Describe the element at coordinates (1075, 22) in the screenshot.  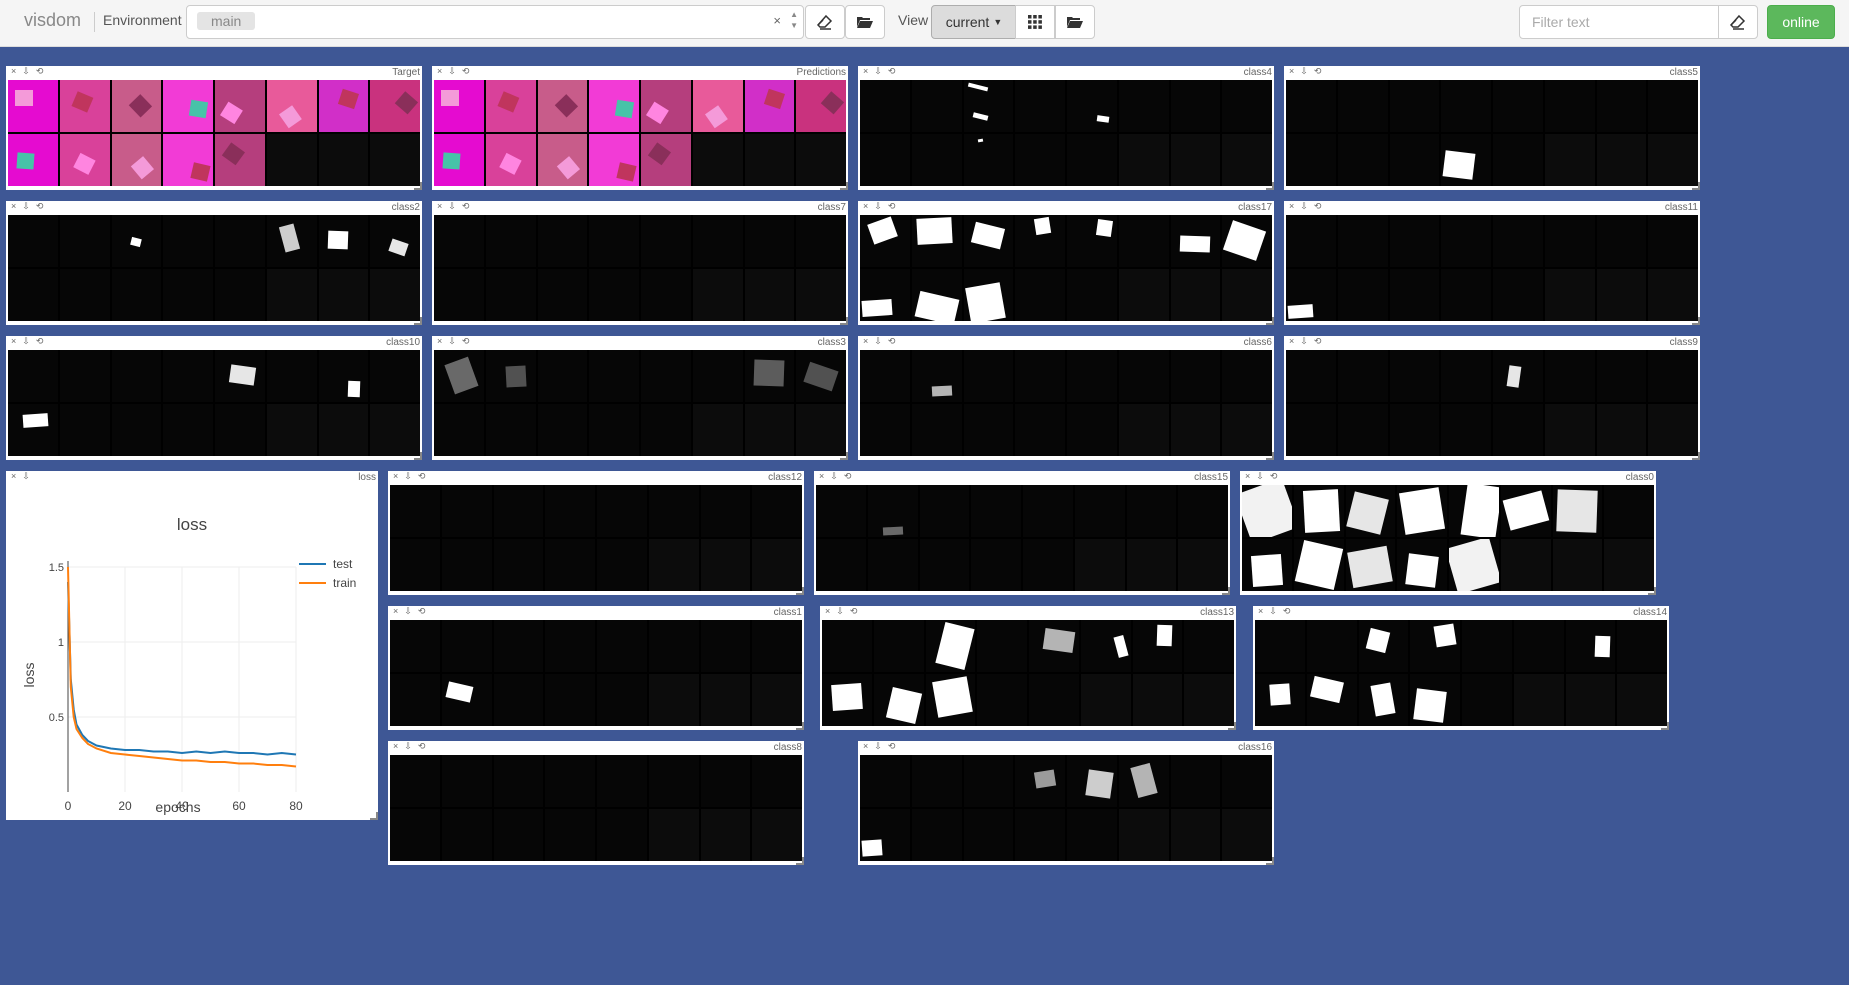
I see `manage-views-button` at that location.